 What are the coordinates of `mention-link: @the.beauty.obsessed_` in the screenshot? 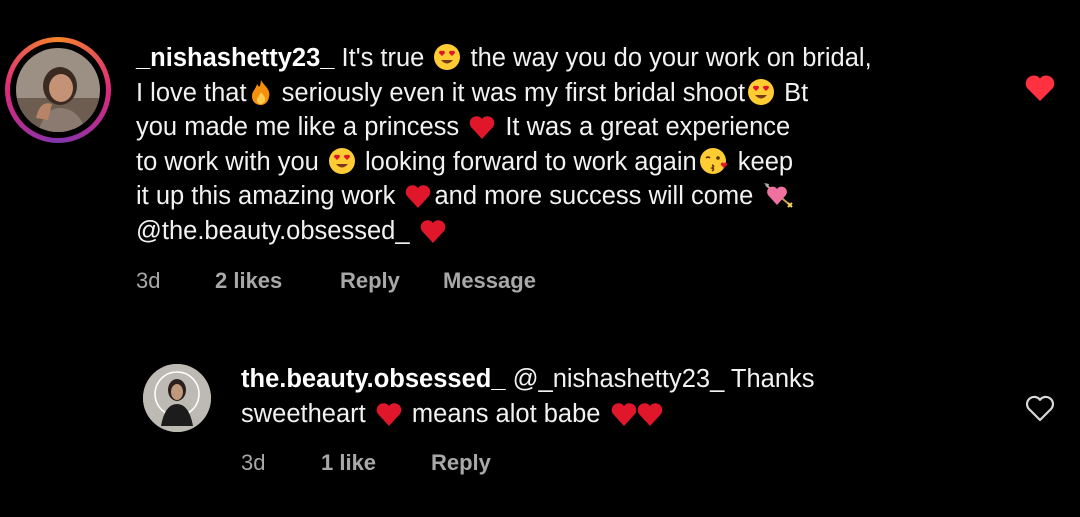 It's located at (276, 231).